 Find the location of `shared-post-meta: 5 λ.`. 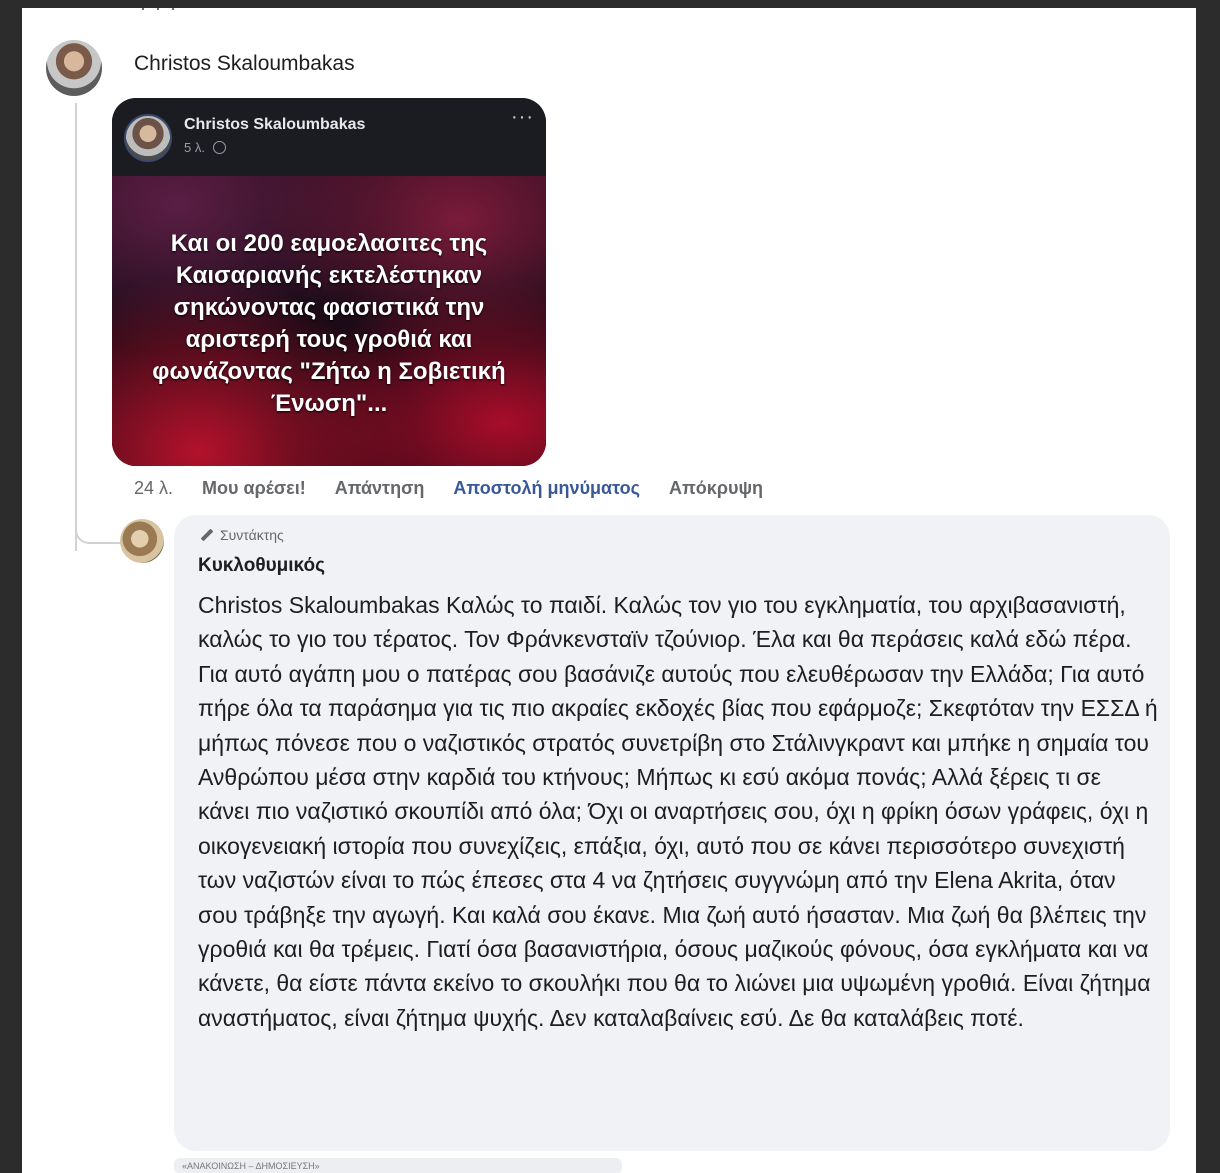

shared-post-meta: 5 λ. is located at coordinates (205, 147).